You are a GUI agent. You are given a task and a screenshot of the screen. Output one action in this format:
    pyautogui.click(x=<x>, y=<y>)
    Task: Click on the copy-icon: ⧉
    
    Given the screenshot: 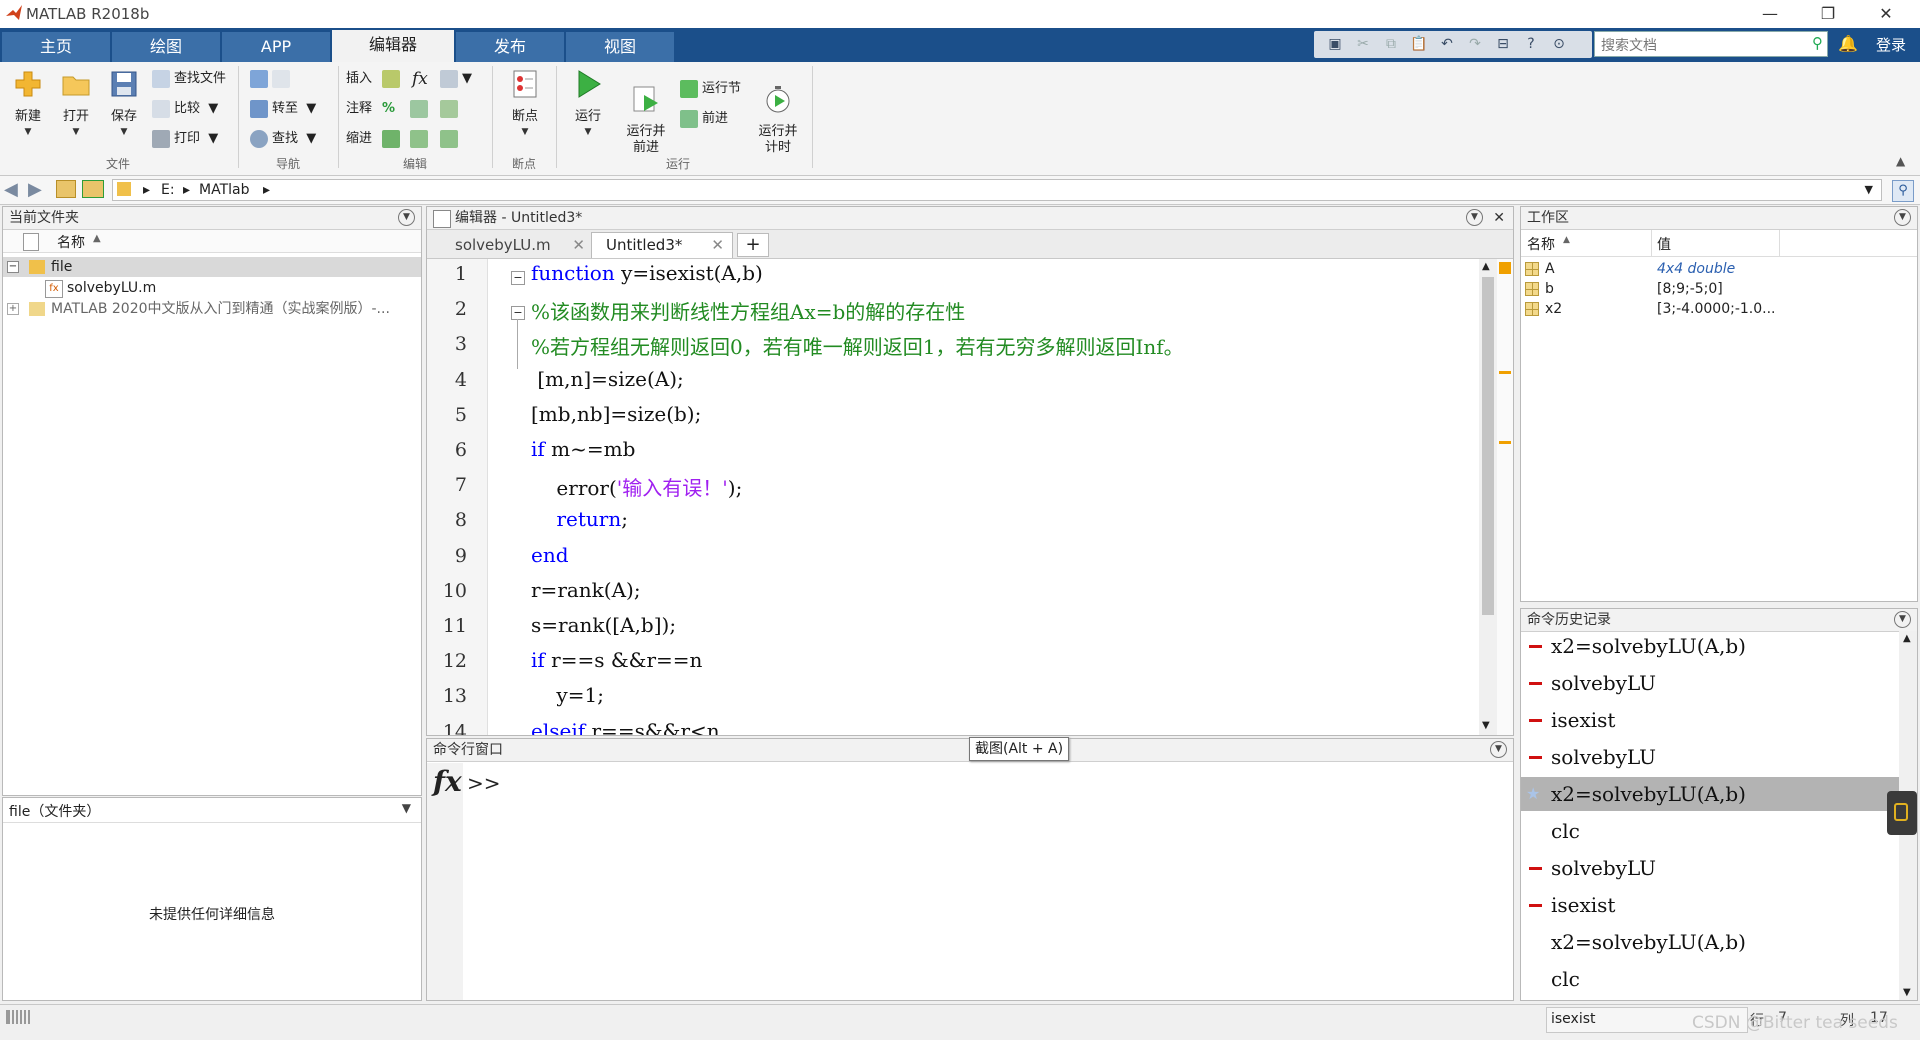 What is the action you would take?
    pyautogui.click(x=1391, y=44)
    